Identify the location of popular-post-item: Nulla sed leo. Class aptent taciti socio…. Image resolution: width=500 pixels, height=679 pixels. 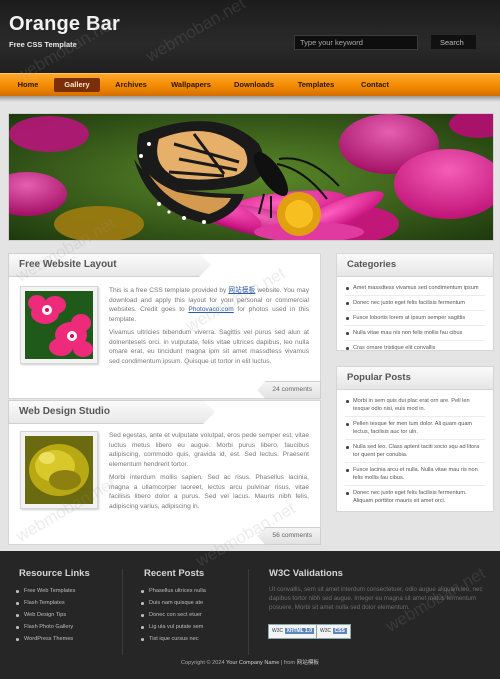
(415, 451).